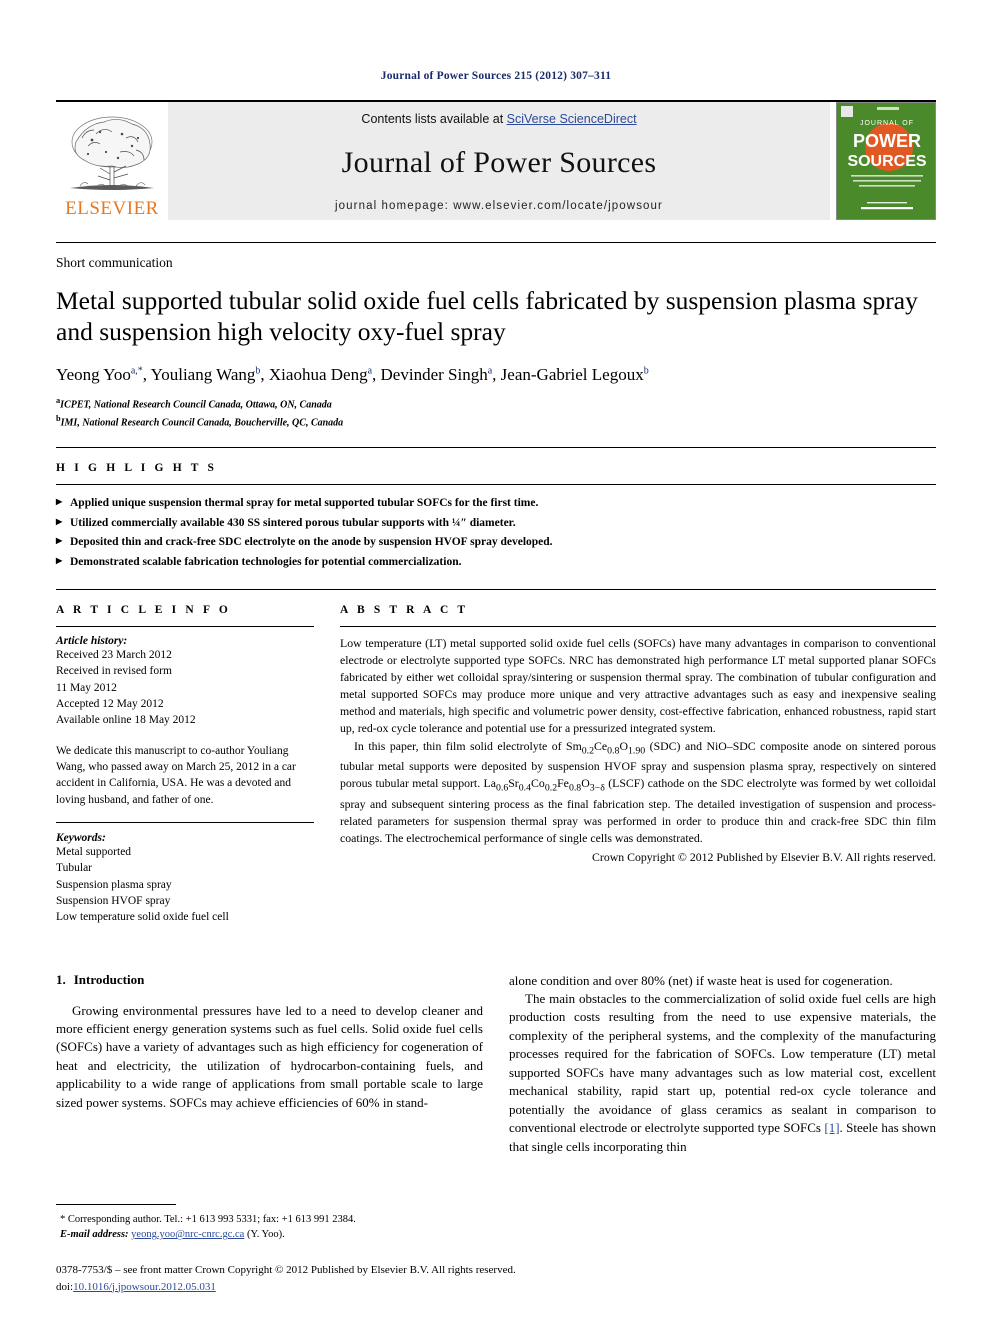 The width and height of the screenshot is (992, 1323). I want to click on journal-cover-image: JOURNAL OF POWER SOURCES, so click(886, 161).